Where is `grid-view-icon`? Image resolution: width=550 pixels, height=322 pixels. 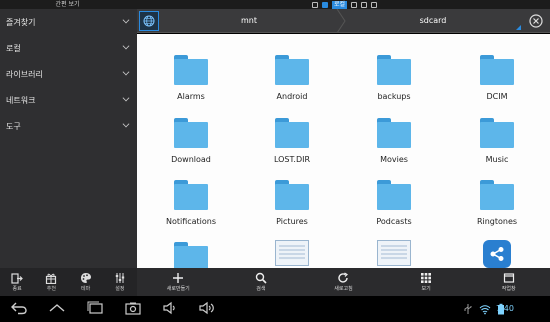
grid-view-icon is located at coordinates (426, 278).